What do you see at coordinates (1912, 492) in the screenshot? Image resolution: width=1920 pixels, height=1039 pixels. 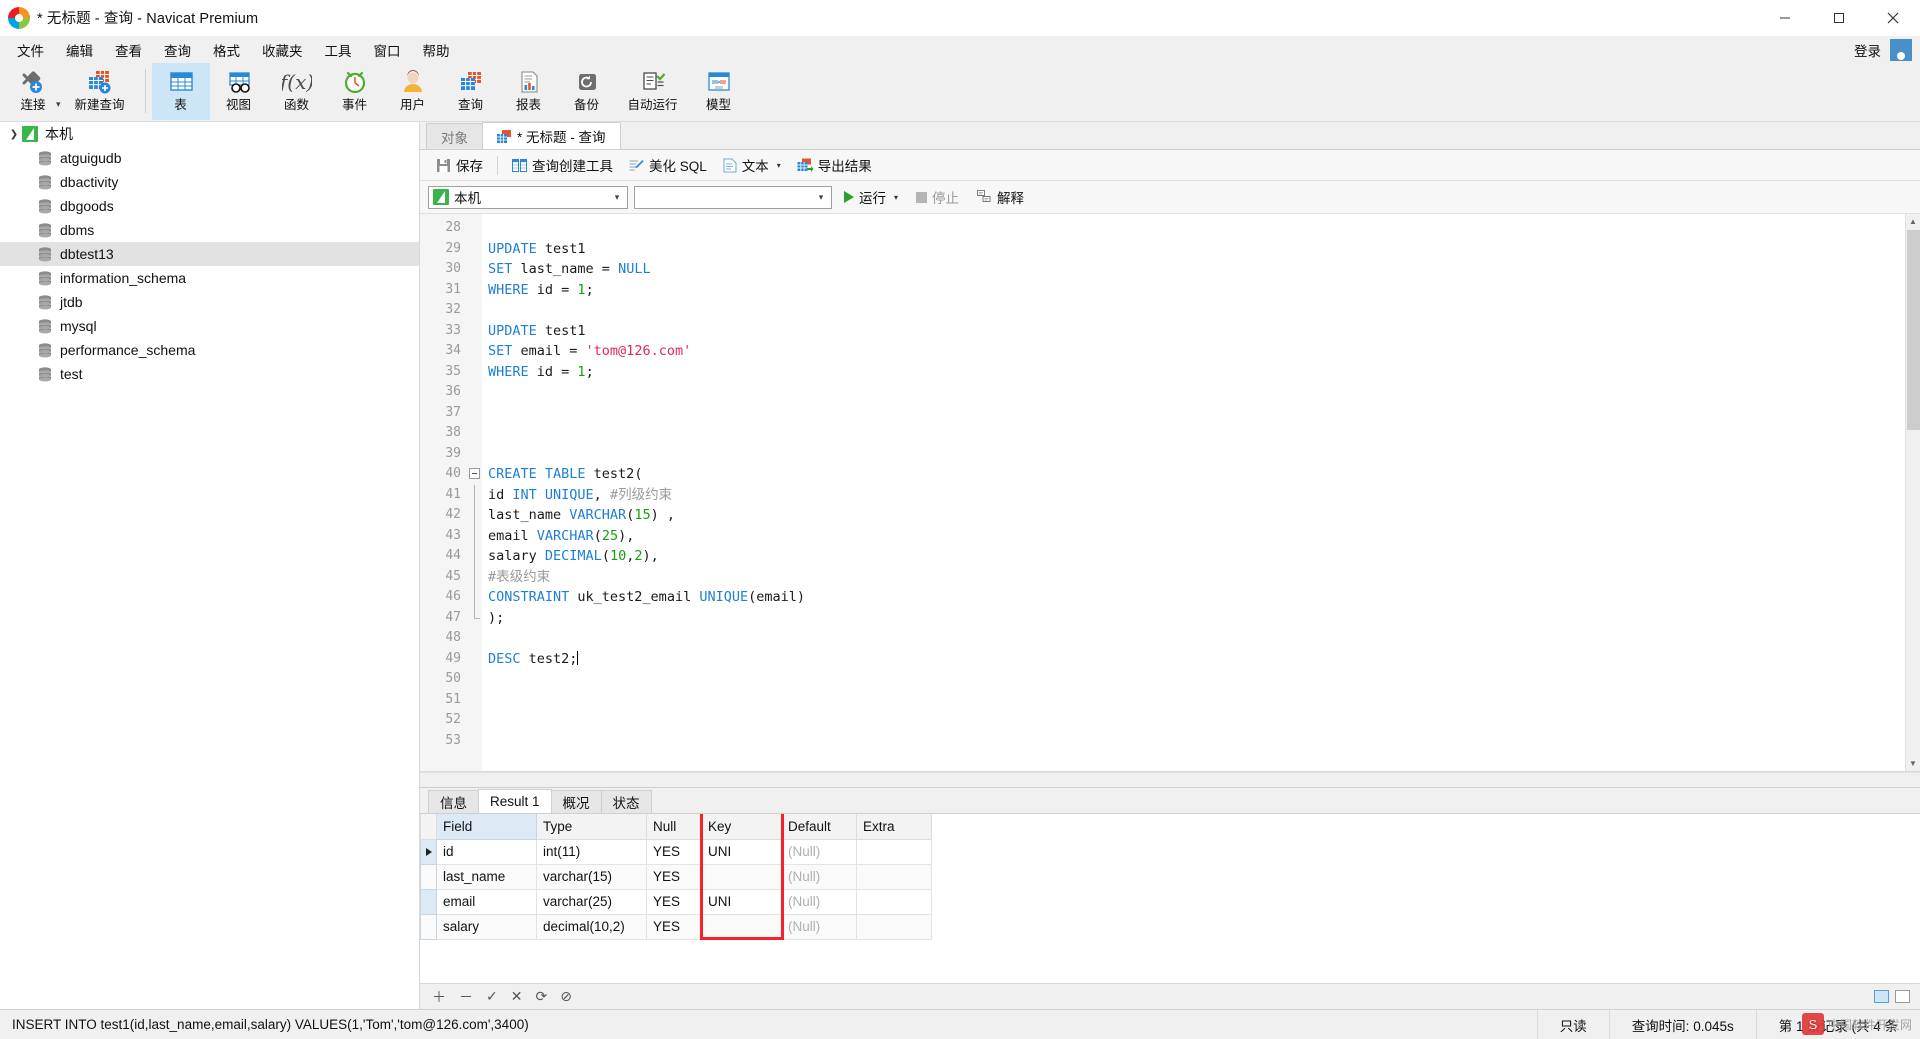 I see `editor-vertical-scrollbar: ▲ ▼` at bounding box center [1912, 492].